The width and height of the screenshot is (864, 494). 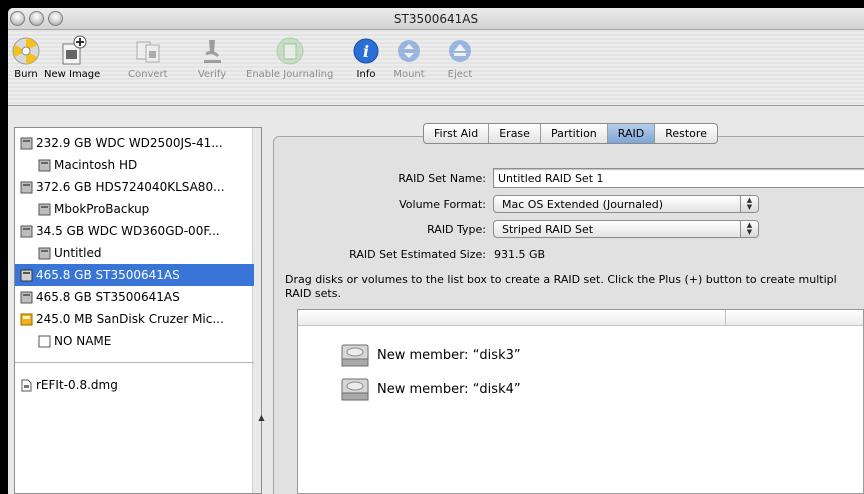 I want to click on raid-member-label: New member: “disk4”, so click(x=449, y=389).